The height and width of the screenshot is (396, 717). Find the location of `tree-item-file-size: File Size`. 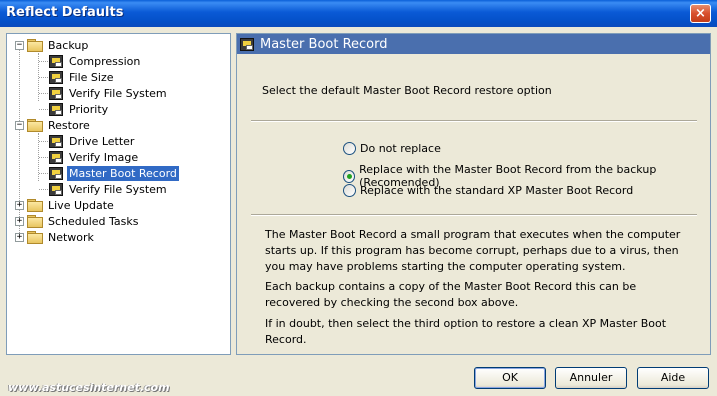

tree-item-file-size: File Size is located at coordinates (82, 77).